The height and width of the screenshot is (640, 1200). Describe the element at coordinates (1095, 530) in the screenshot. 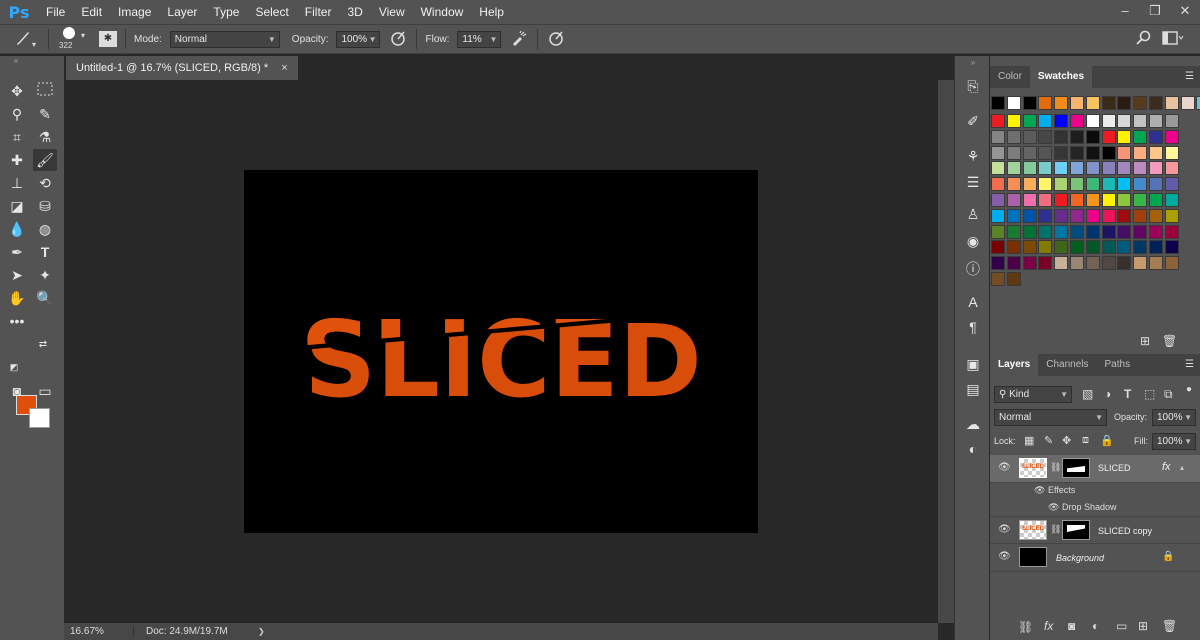

I see `layer-row-sliced-copy: 👁 SLICED ⛓ SLICED copy` at that location.